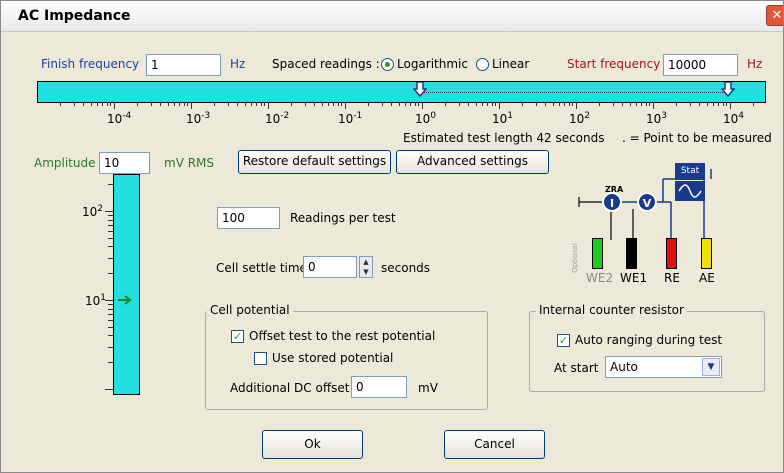  I want to click on counter-resistor-group, so click(647, 351).